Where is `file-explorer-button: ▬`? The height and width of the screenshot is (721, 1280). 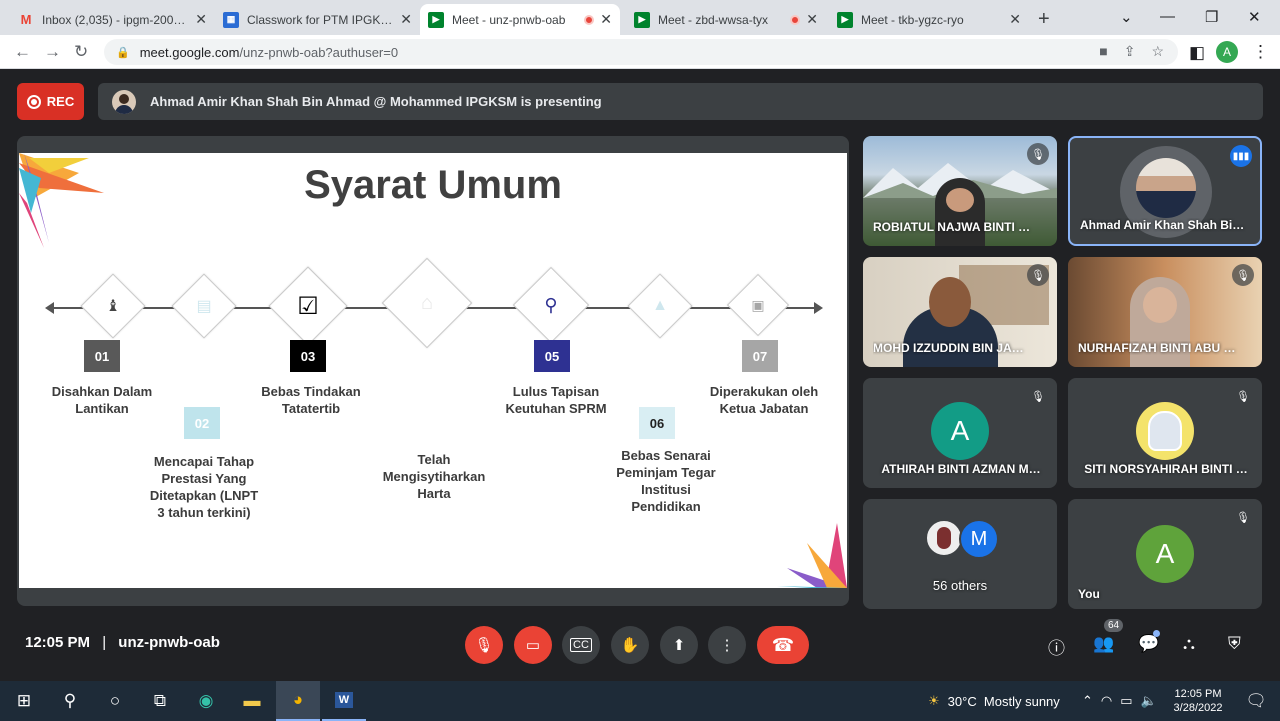 file-explorer-button: ▬ is located at coordinates (252, 701).